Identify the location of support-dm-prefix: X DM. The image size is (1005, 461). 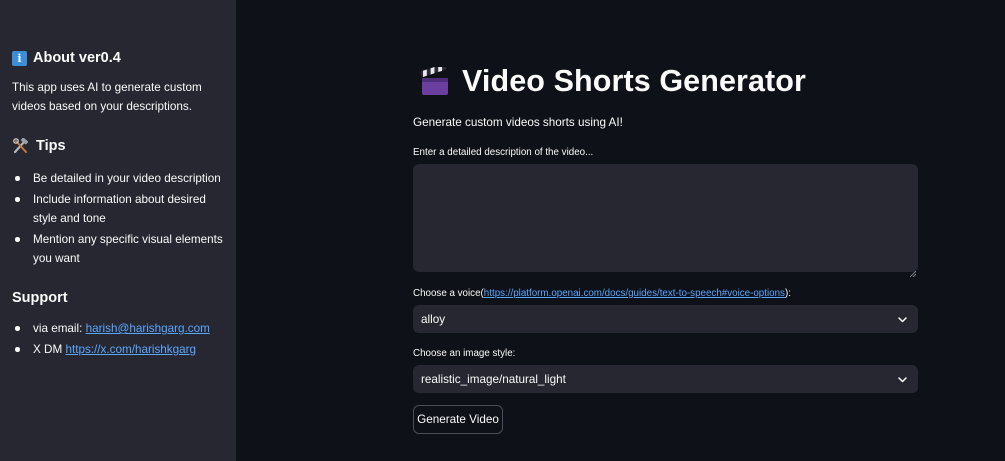
(49, 349).